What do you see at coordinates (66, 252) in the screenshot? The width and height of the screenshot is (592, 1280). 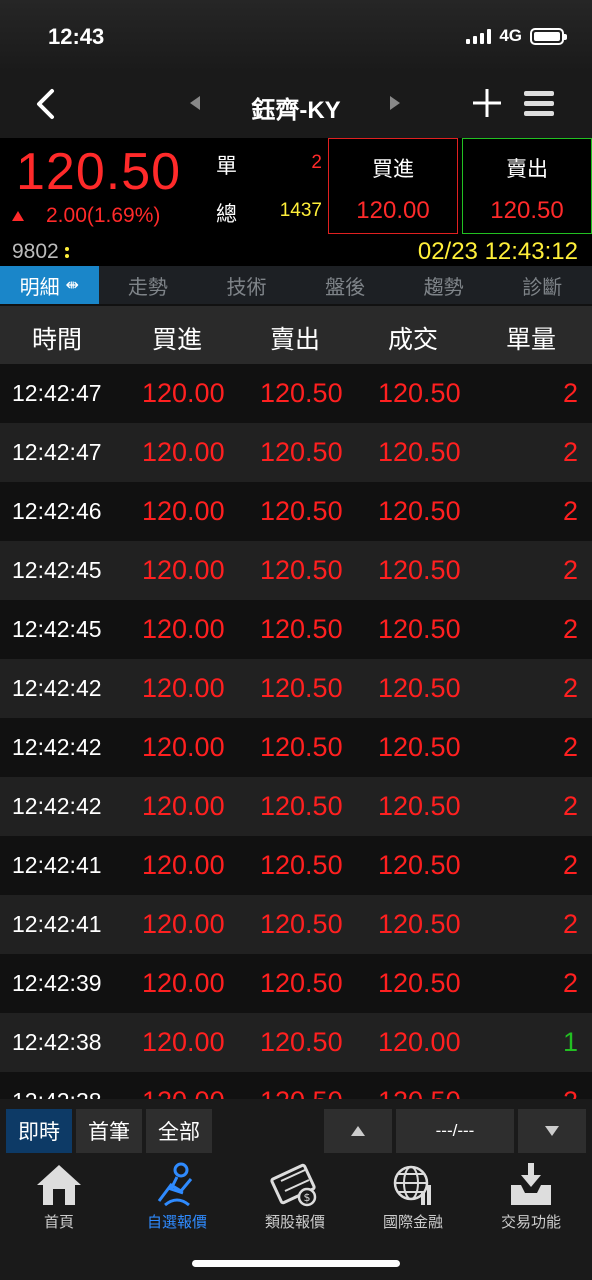 I see `more-dots-icon` at bounding box center [66, 252].